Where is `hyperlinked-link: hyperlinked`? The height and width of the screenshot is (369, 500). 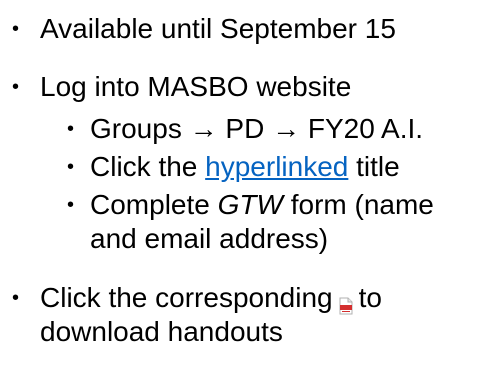 hyperlinked-link: hyperlinked is located at coordinates (276, 166).